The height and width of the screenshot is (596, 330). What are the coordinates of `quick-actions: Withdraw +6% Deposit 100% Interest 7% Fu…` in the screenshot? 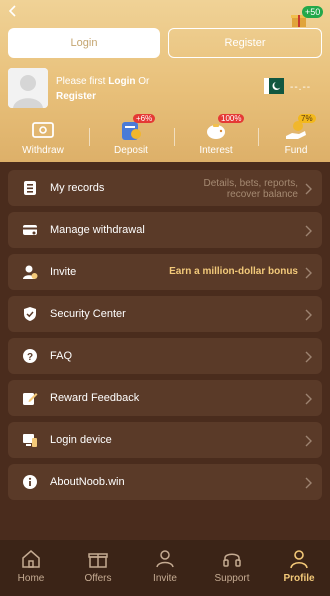 It's located at (165, 136).